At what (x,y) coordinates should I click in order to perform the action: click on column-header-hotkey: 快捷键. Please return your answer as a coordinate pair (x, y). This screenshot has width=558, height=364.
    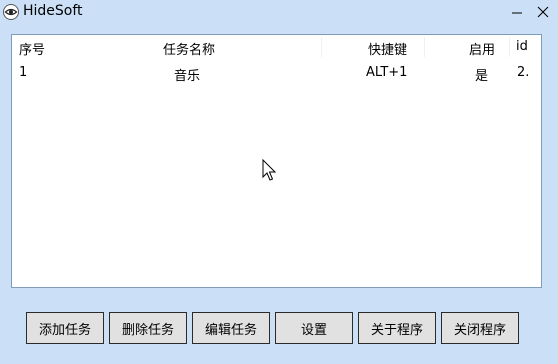
    Looking at the image, I should click on (387, 48).